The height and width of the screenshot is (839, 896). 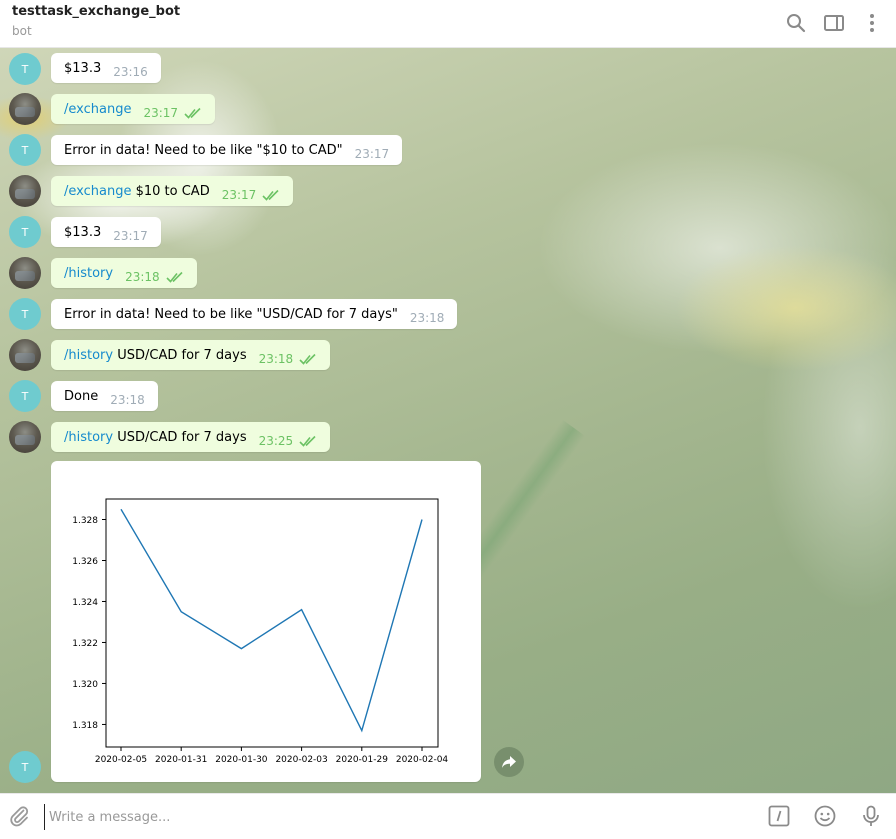 What do you see at coordinates (834, 23) in the screenshot?
I see `sidebar-toggle-icon` at bounding box center [834, 23].